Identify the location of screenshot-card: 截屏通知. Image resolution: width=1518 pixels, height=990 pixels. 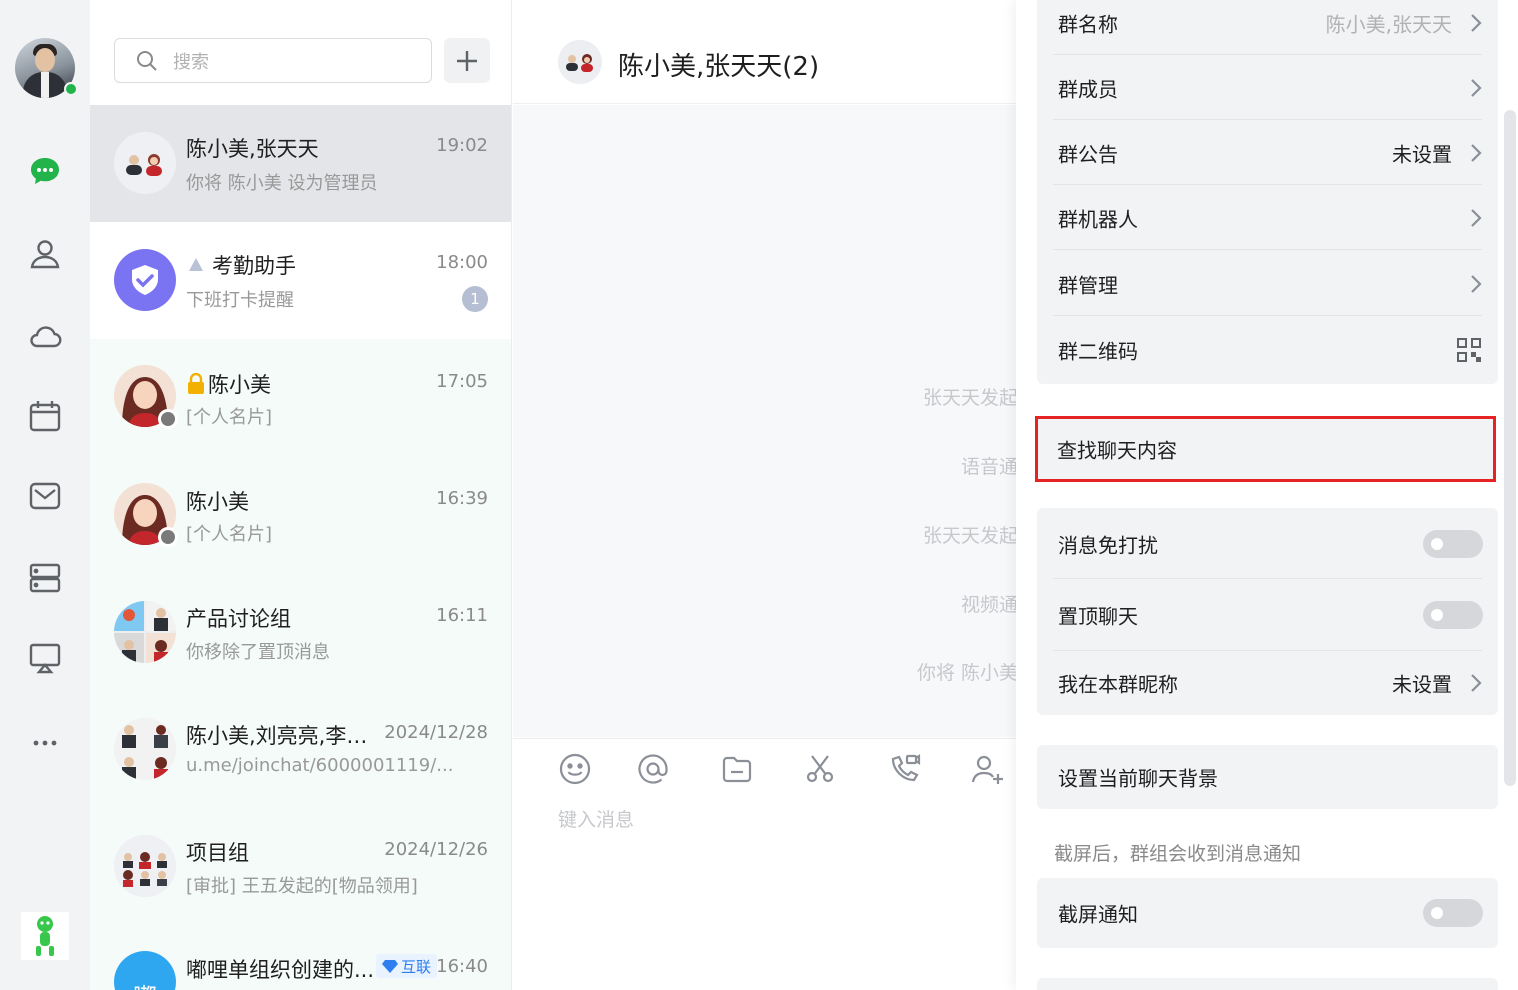
(1267, 913).